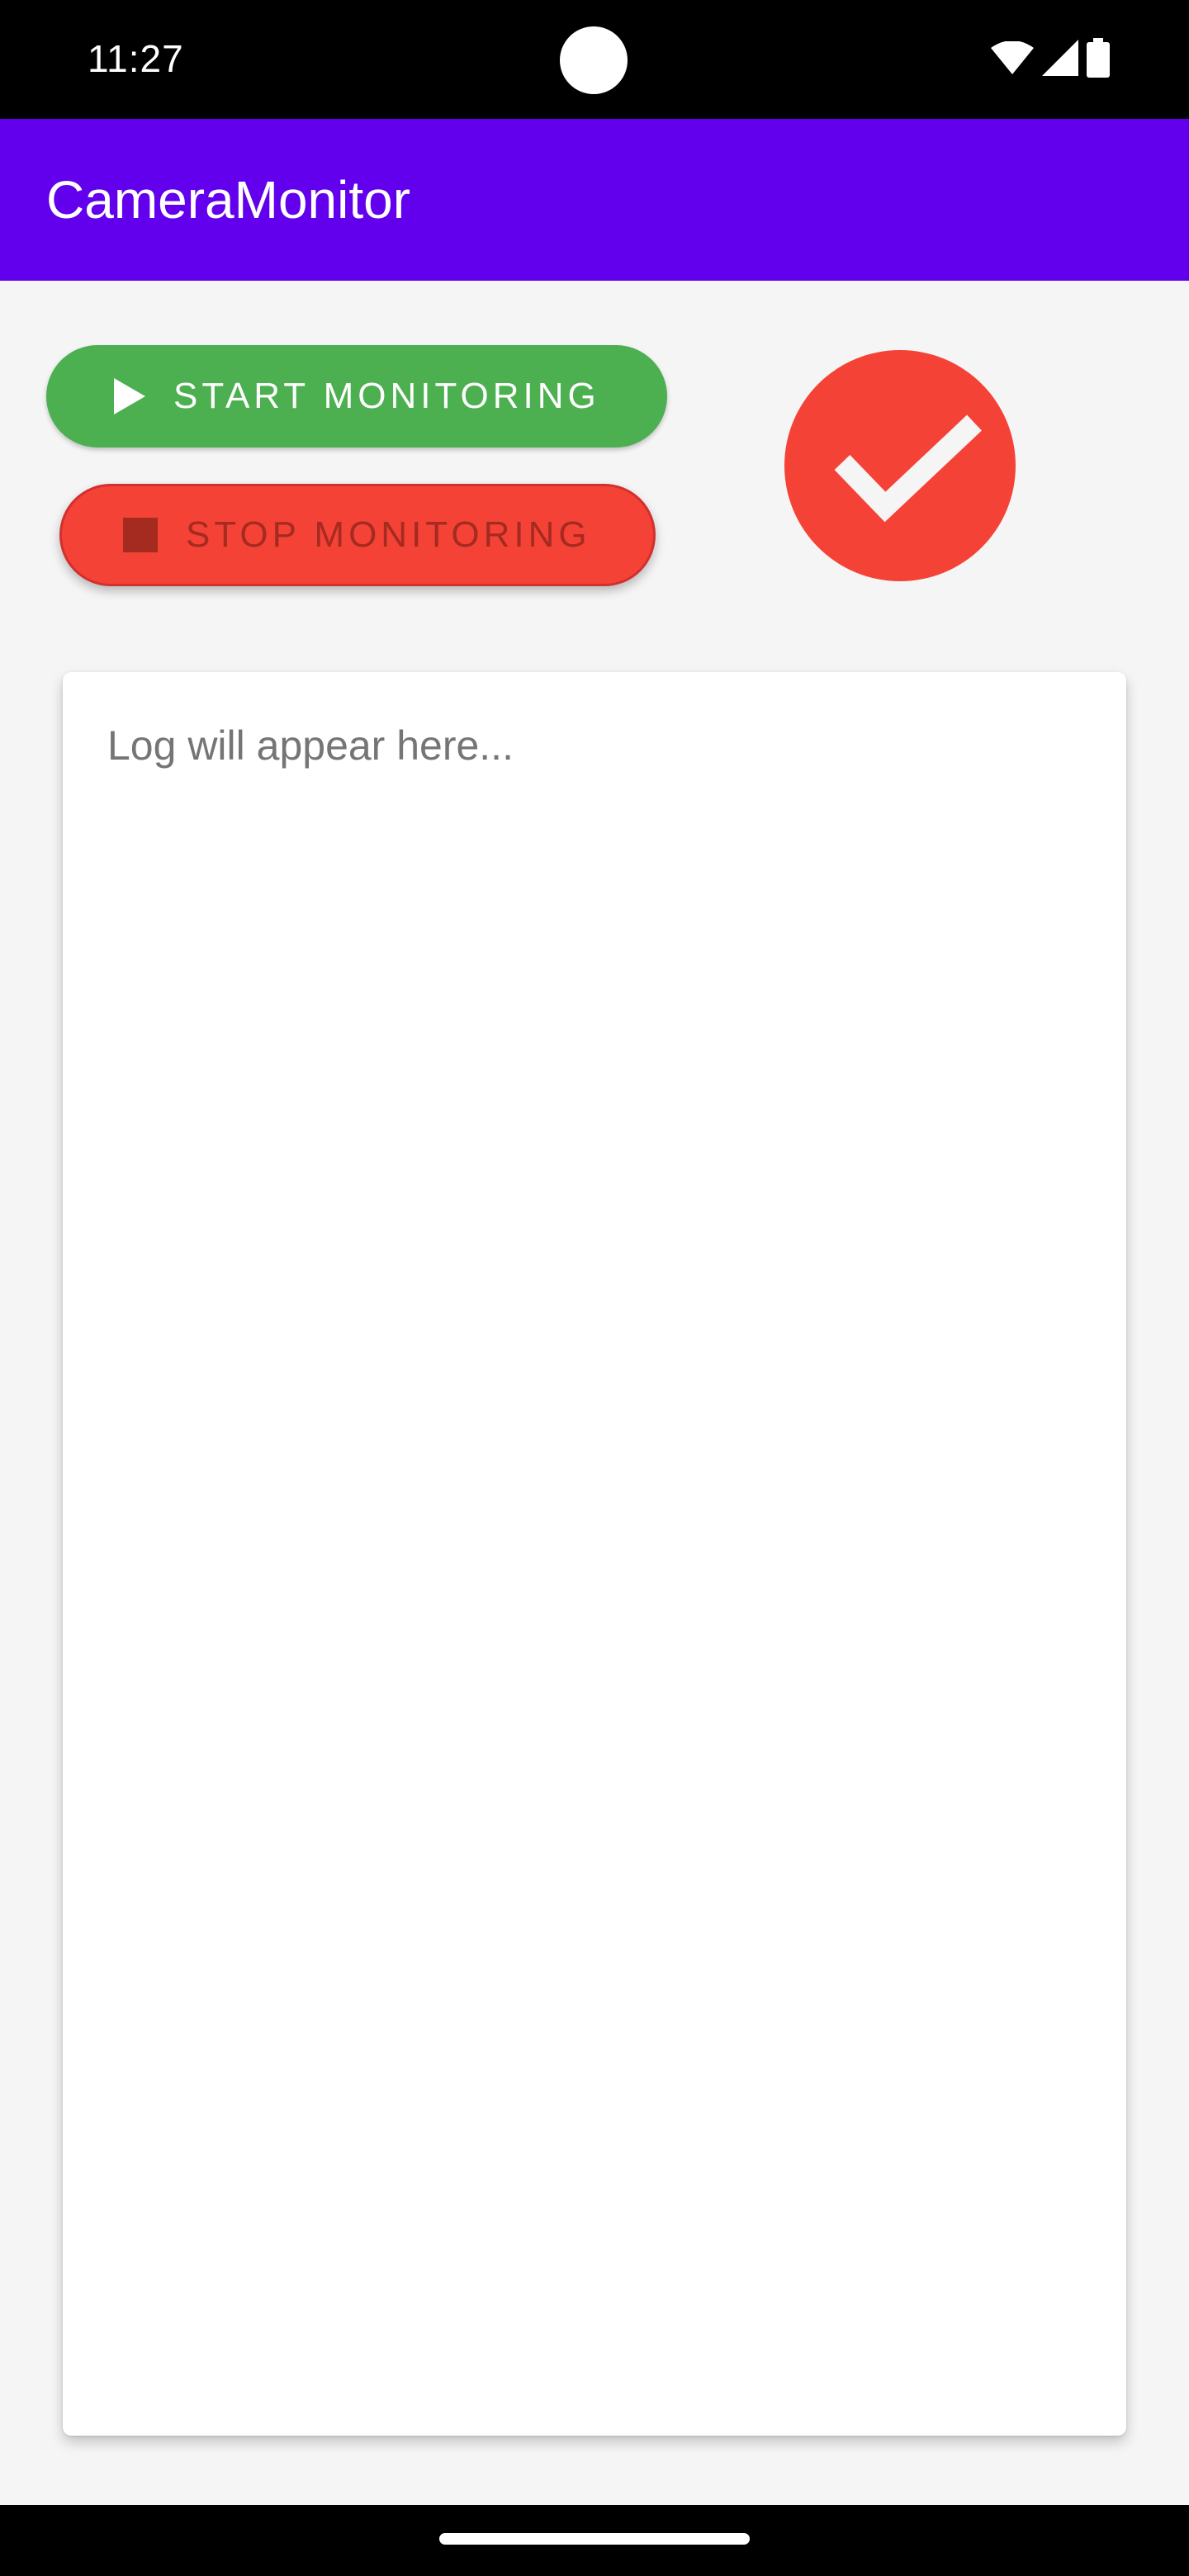  Describe the element at coordinates (129, 396) in the screenshot. I see `play-icon` at that location.